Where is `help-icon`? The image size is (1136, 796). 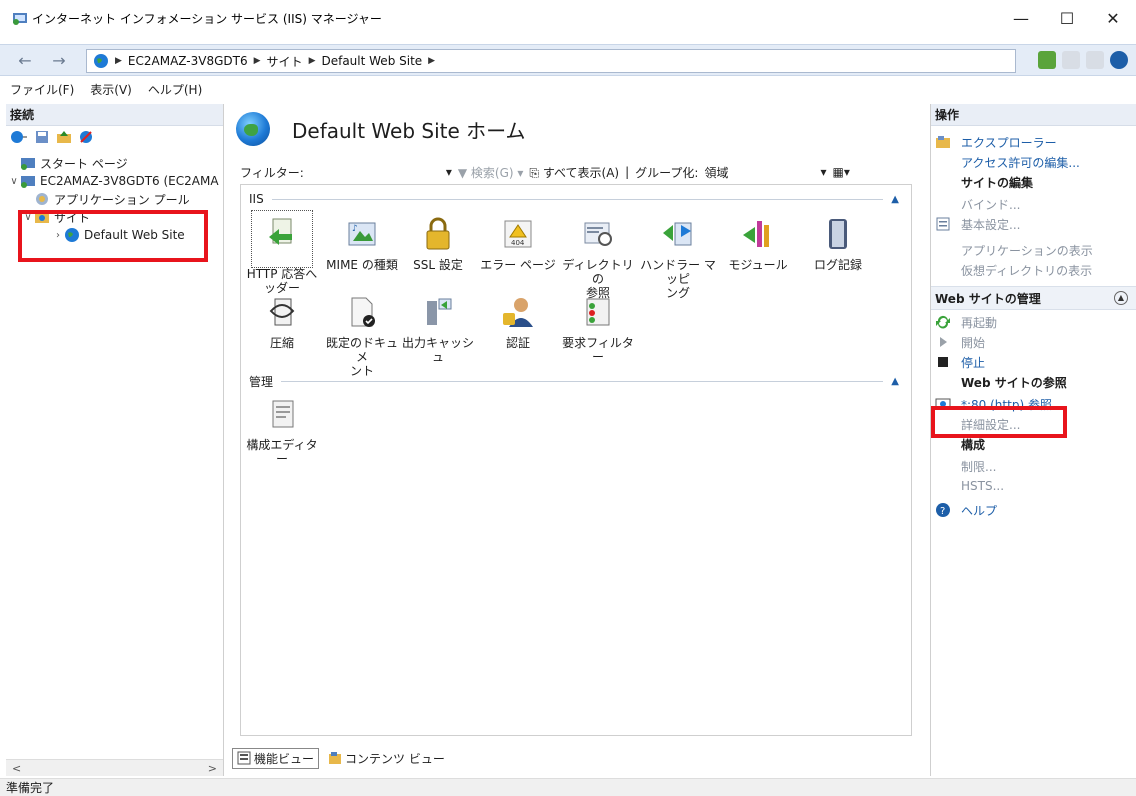 help-icon is located at coordinates (1119, 60).